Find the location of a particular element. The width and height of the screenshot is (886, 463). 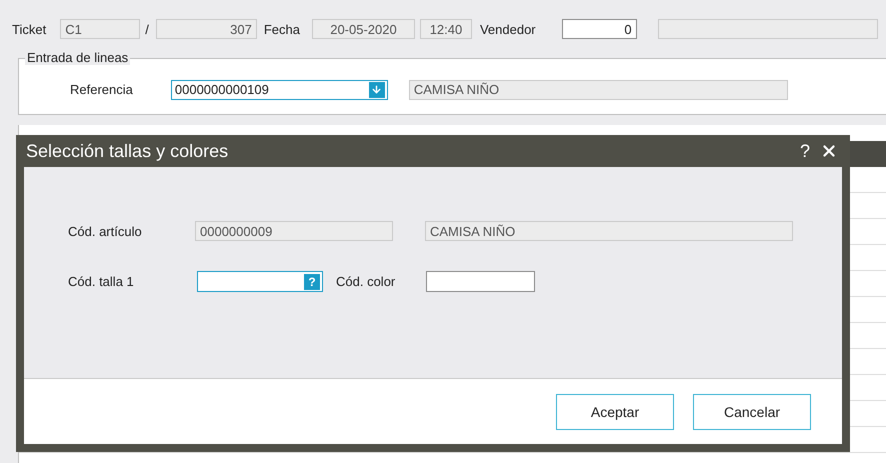

article-description-field: CAMISA NIÑO is located at coordinates (609, 231).